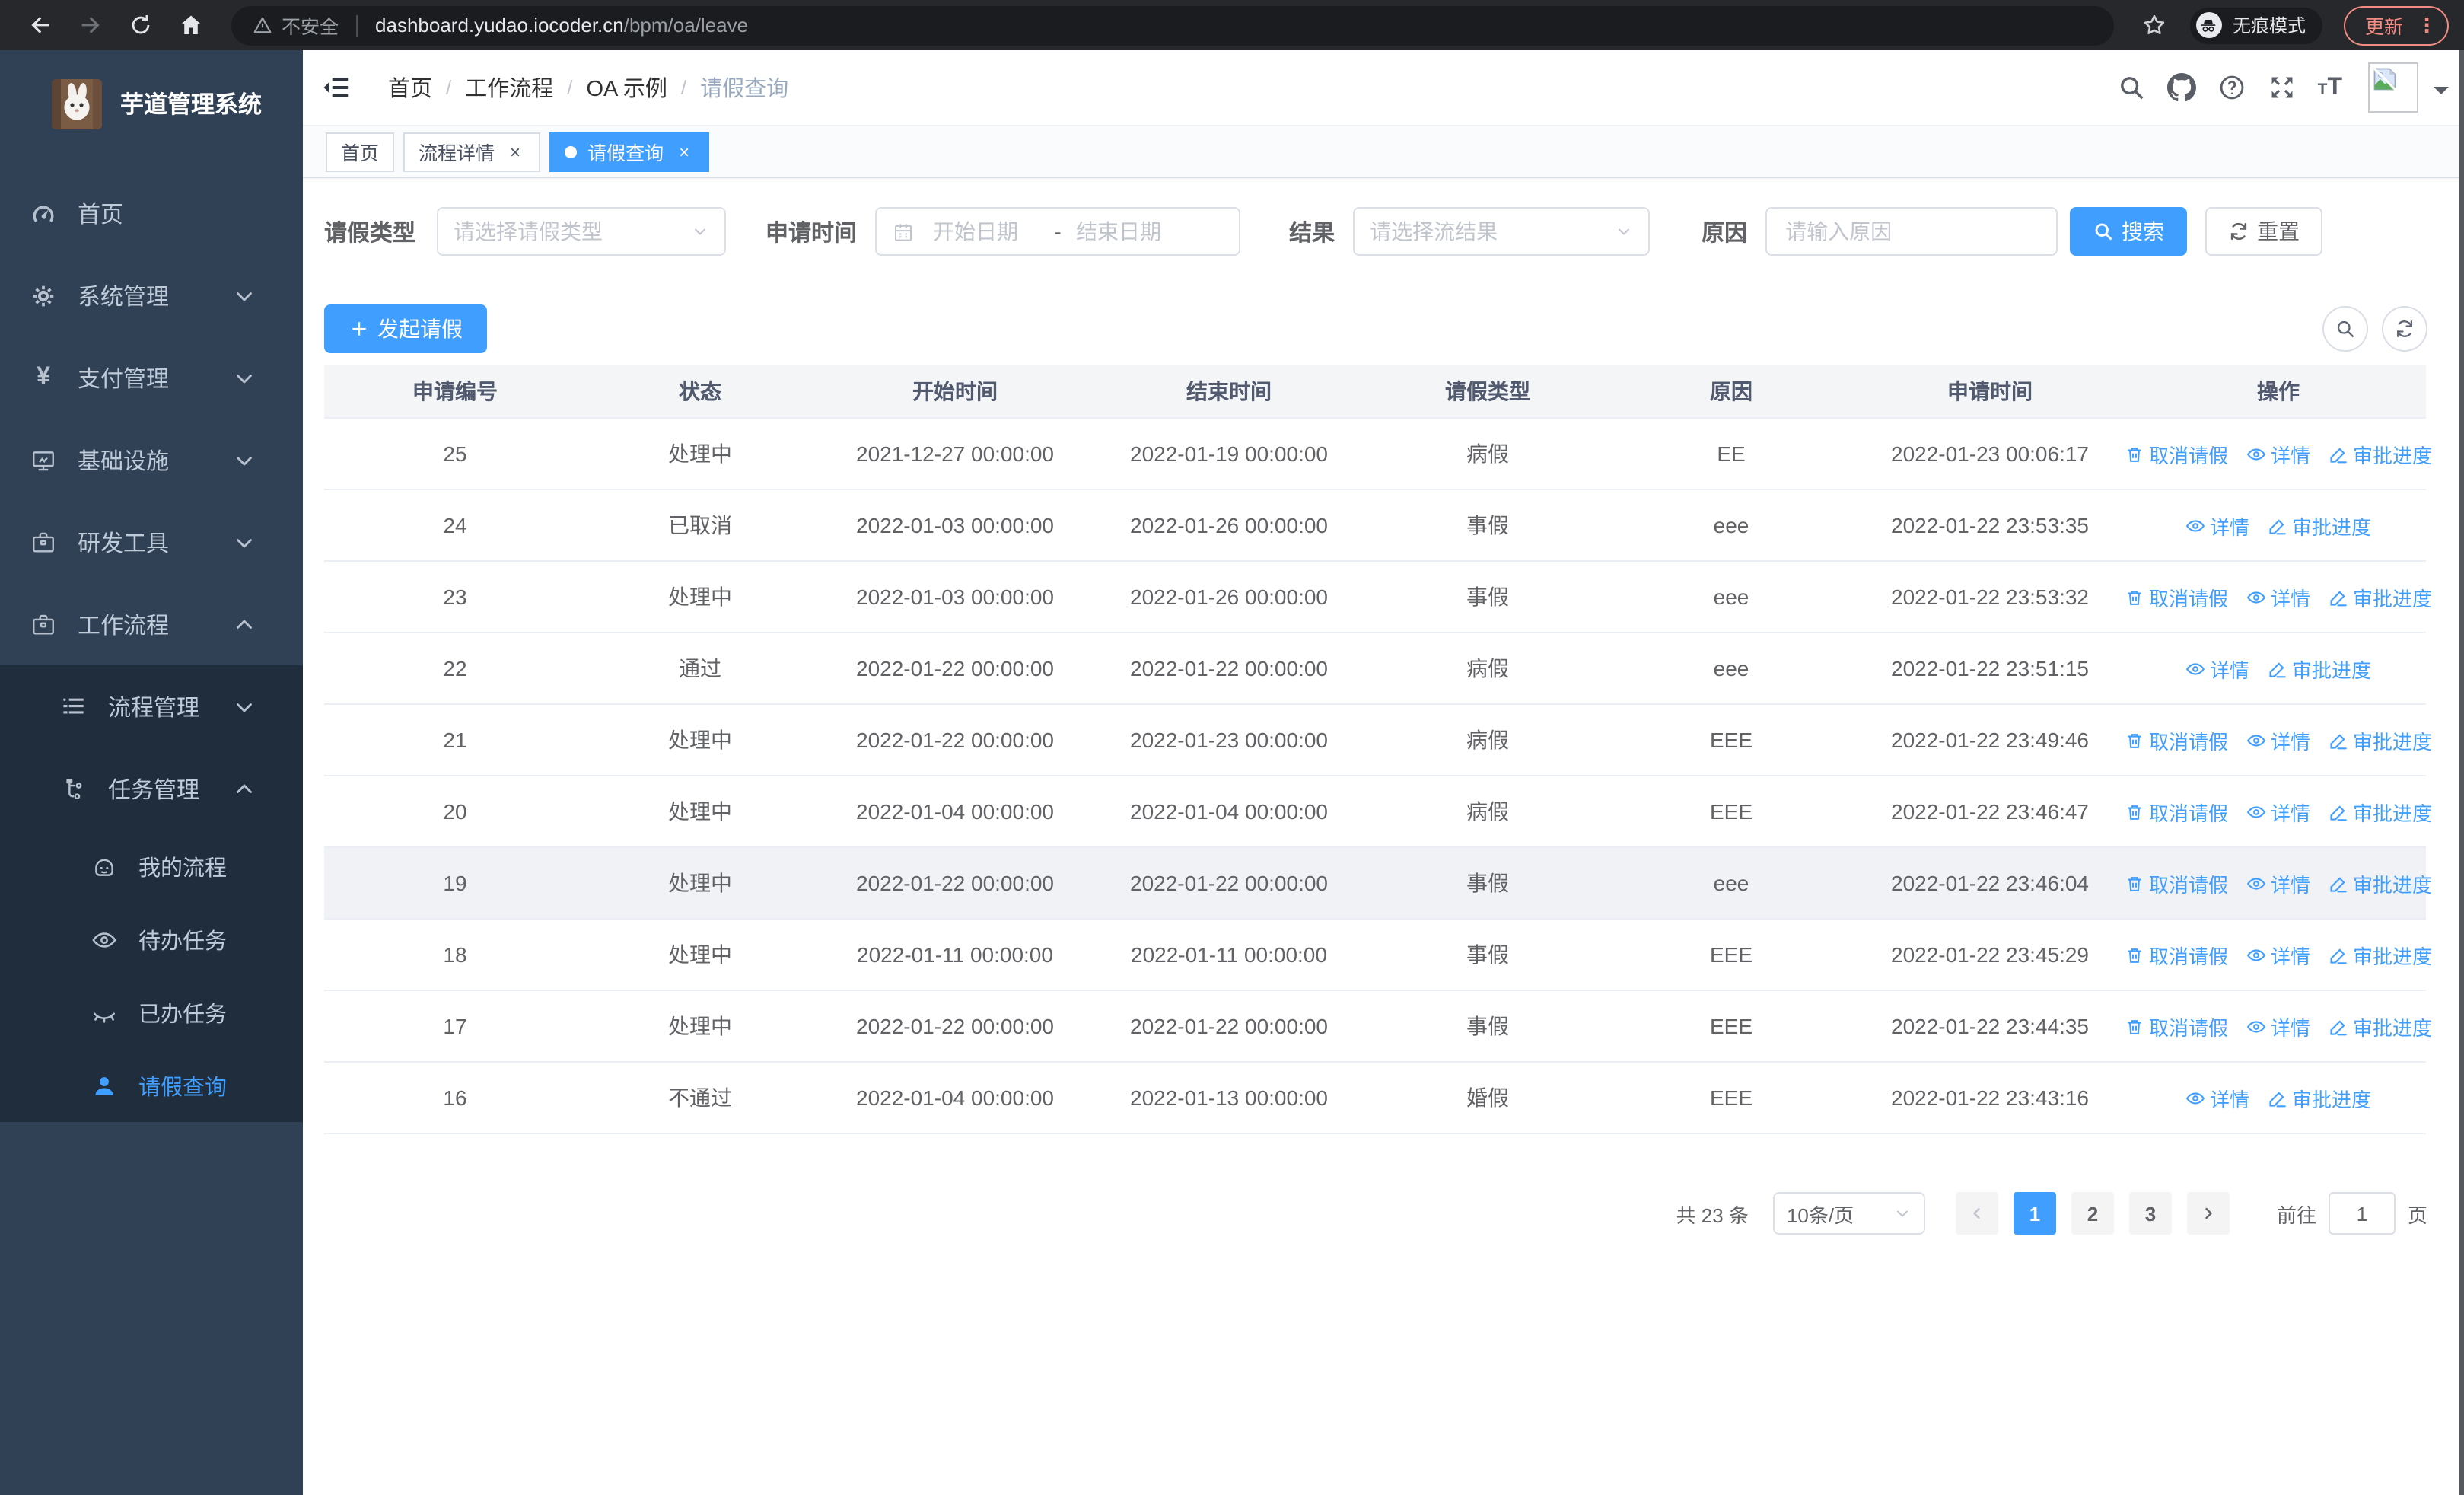 Image resolution: width=2464 pixels, height=1495 pixels. Describe the element at coordinates (629, 151) in the screenshot. I see `tab-active: 请假查询 ×` at that location.